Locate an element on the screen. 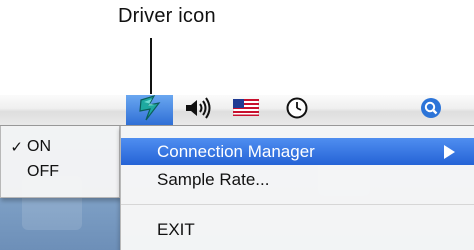 The width and height of the screenshot is (474, 250). volume-menu-extra is located at coordinates (198, 110).